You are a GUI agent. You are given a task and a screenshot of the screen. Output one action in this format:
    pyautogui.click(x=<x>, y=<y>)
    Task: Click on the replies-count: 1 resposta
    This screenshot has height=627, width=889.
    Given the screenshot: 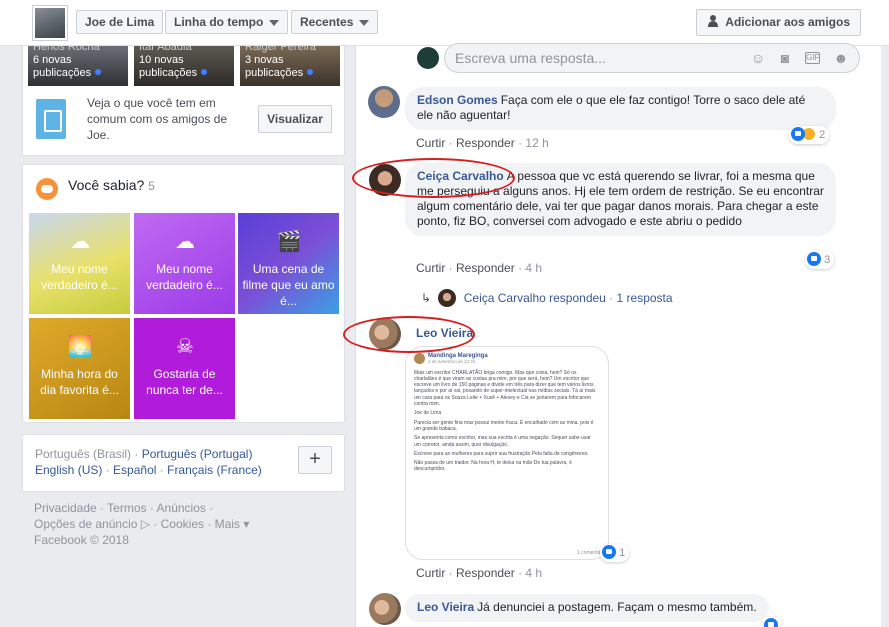 What is the action you would take?
    pyautogui.click(x=645, y=298)
    